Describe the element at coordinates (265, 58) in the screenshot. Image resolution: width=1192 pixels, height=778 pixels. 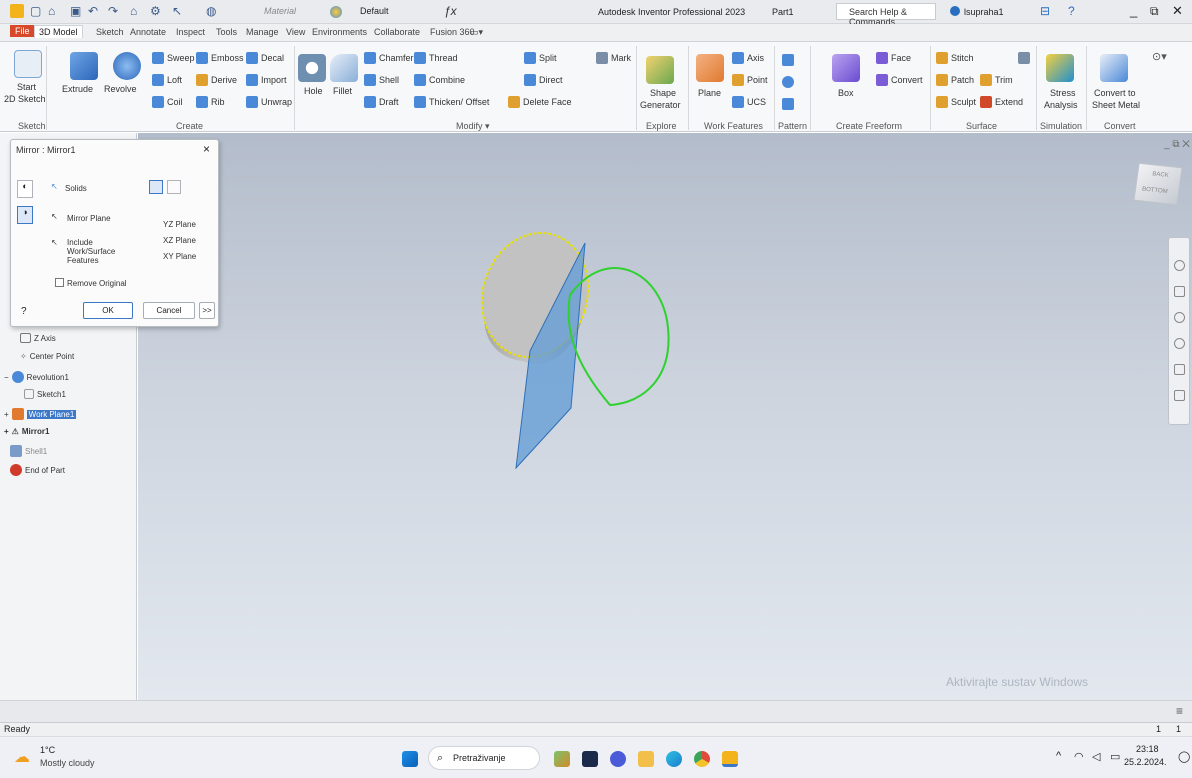
I see `decal-button: Decal` at that location.